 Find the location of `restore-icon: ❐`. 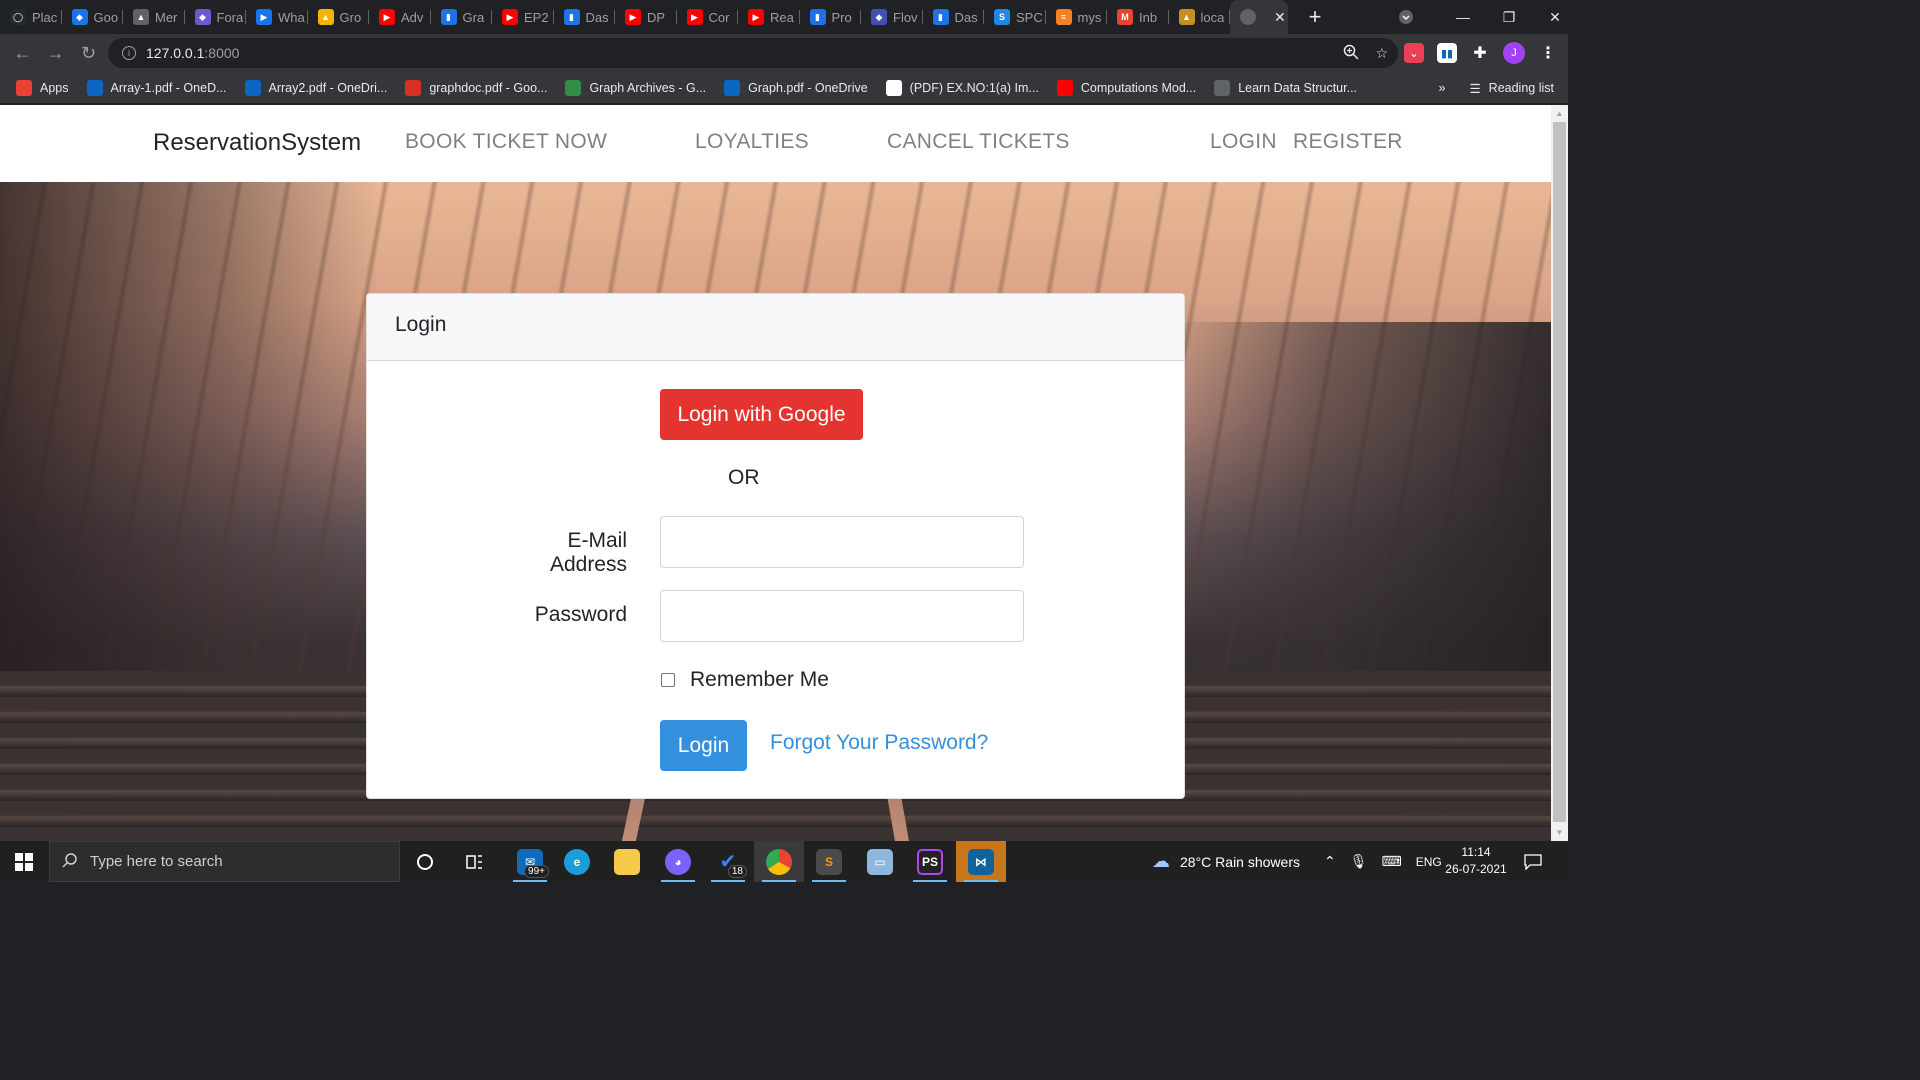

restore-icon: ❐ is located at coordinates (1509, 17).